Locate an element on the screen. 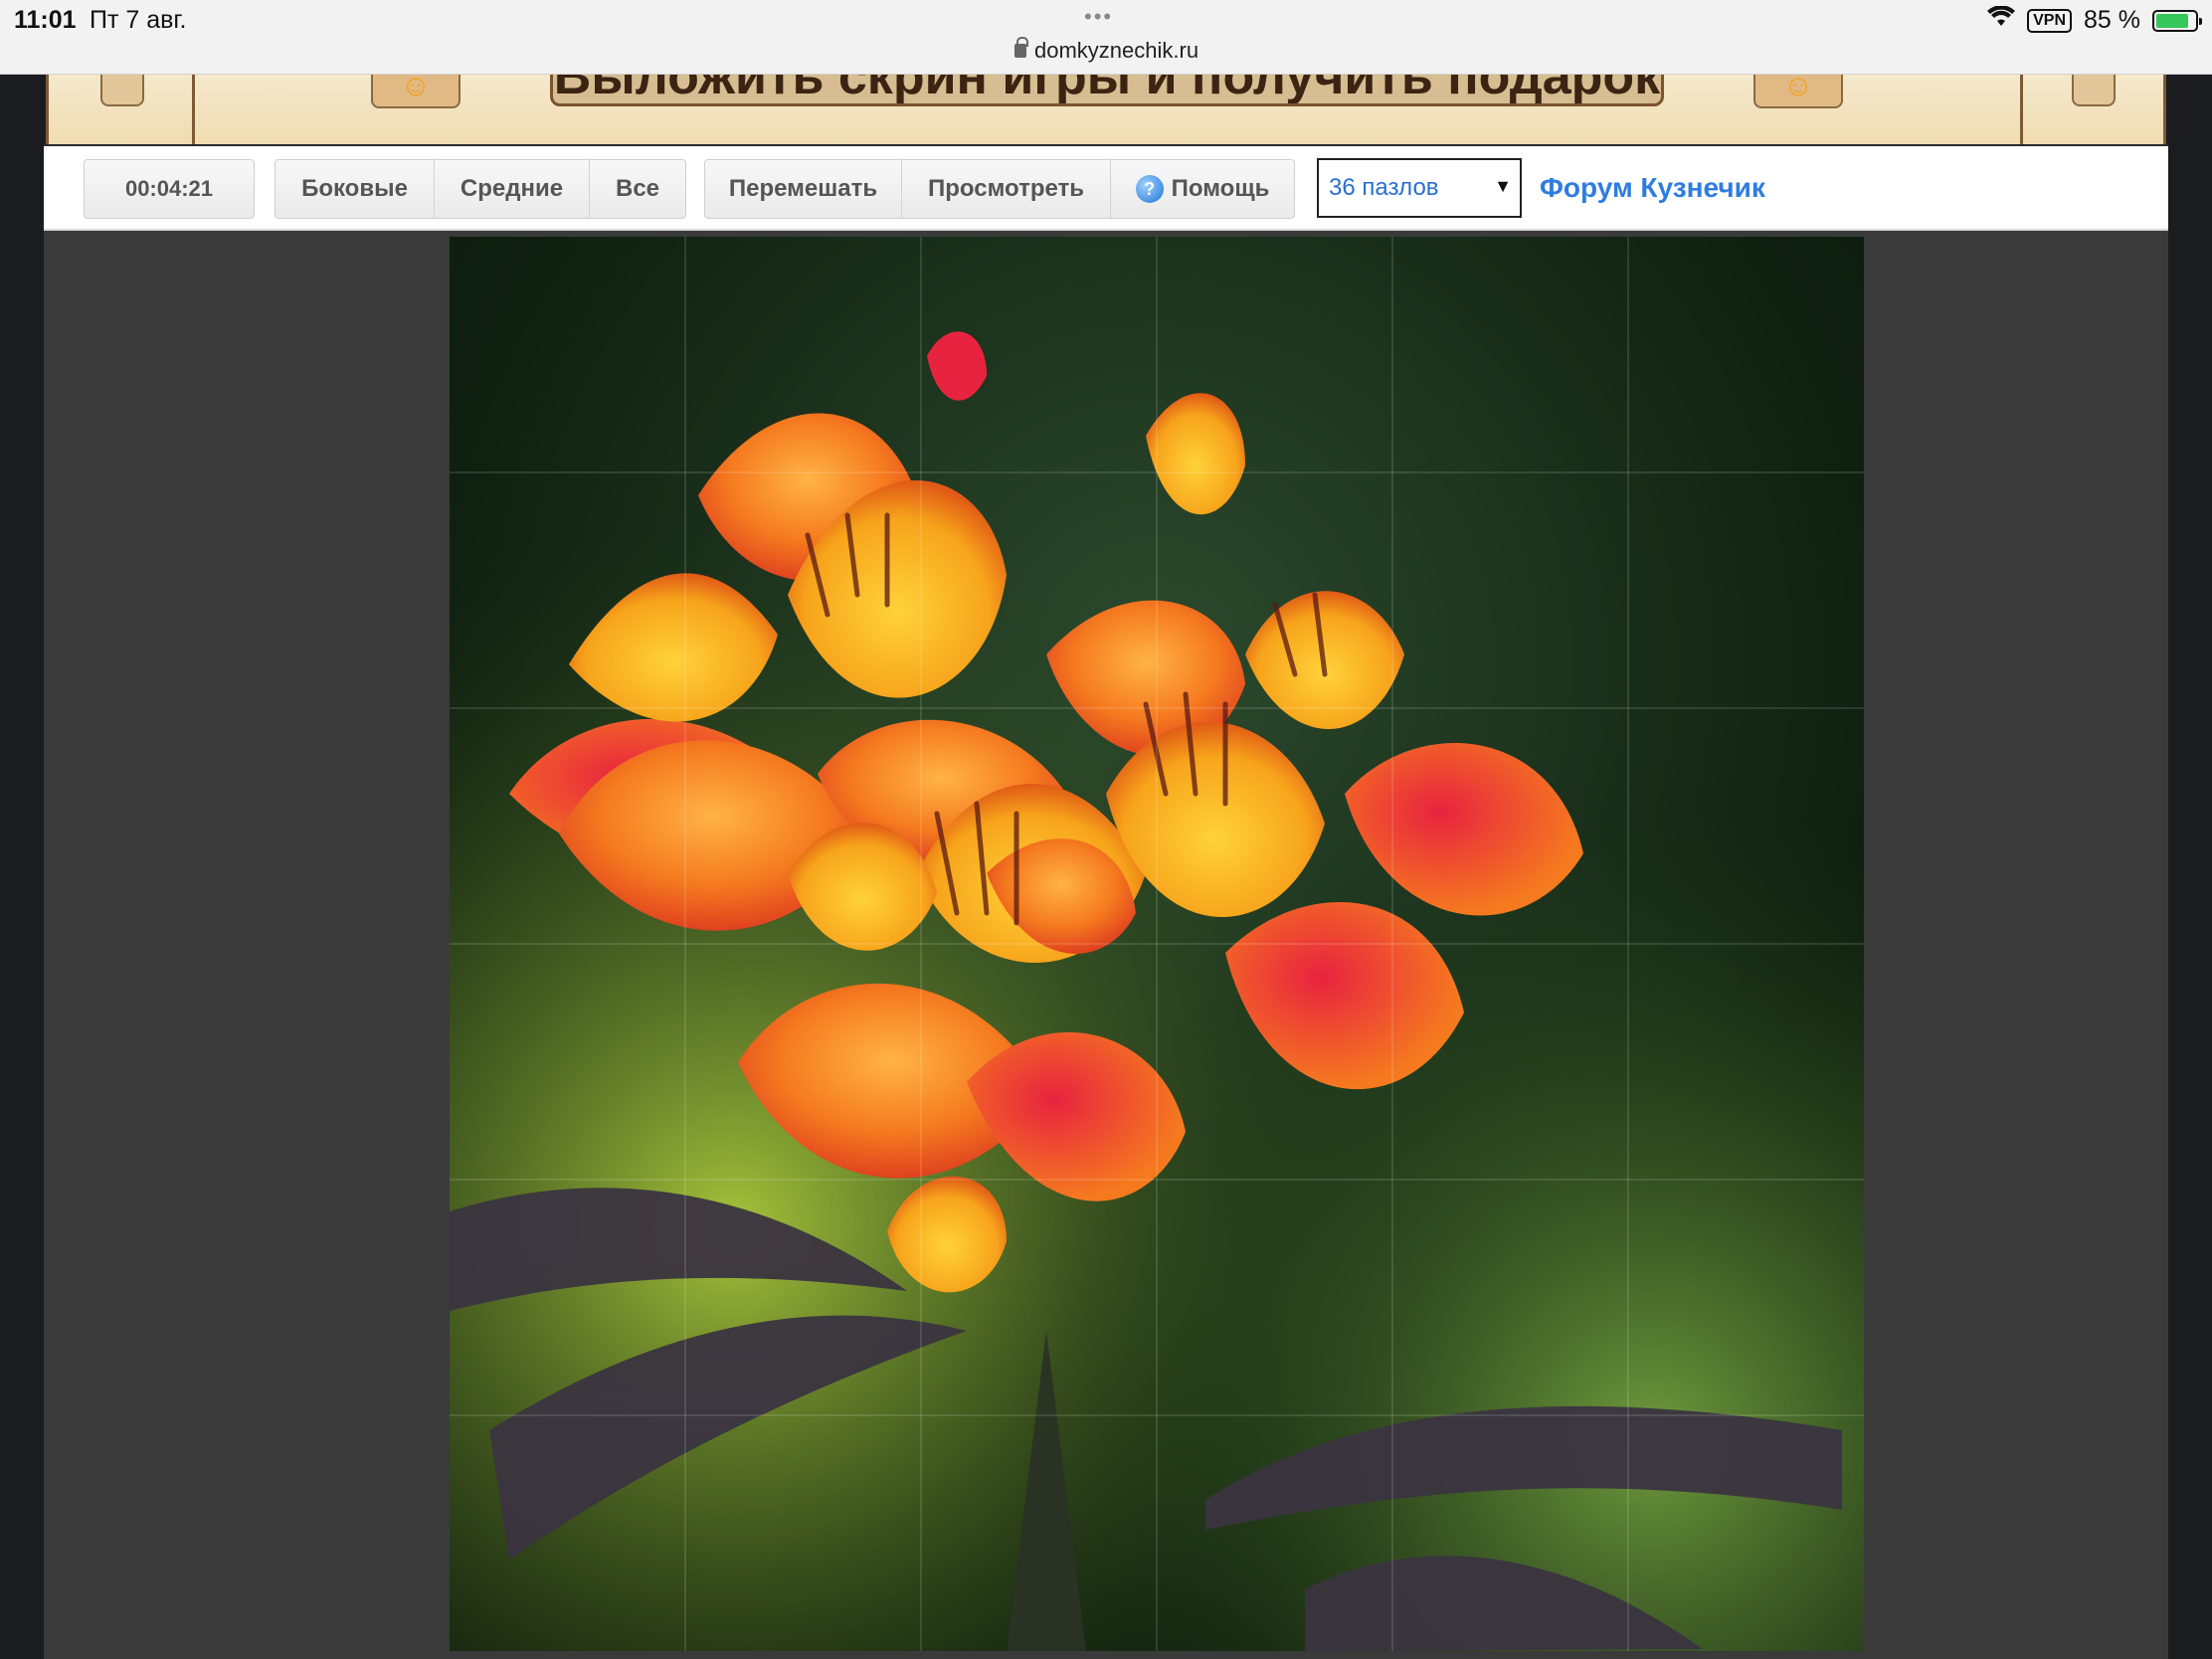  pieces-count-select: 36 пазлов ▼ is located at coordinates (1419, 188).